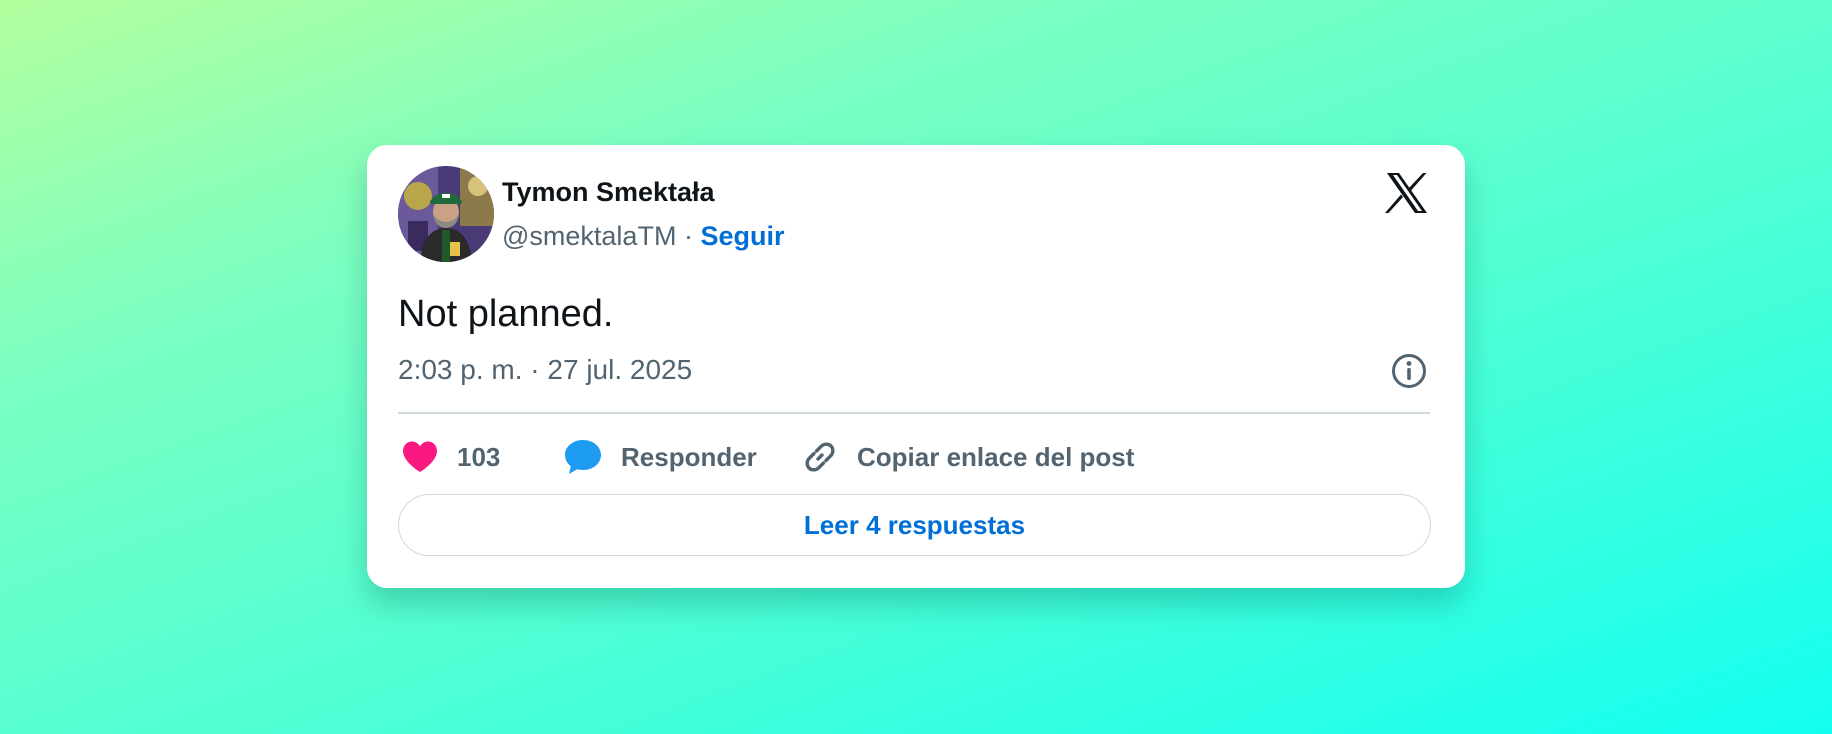 The width and height of the screenshot is (1832, 734). I want to click on copy-link-button: Copiar enlace del post, so click(967, 457).